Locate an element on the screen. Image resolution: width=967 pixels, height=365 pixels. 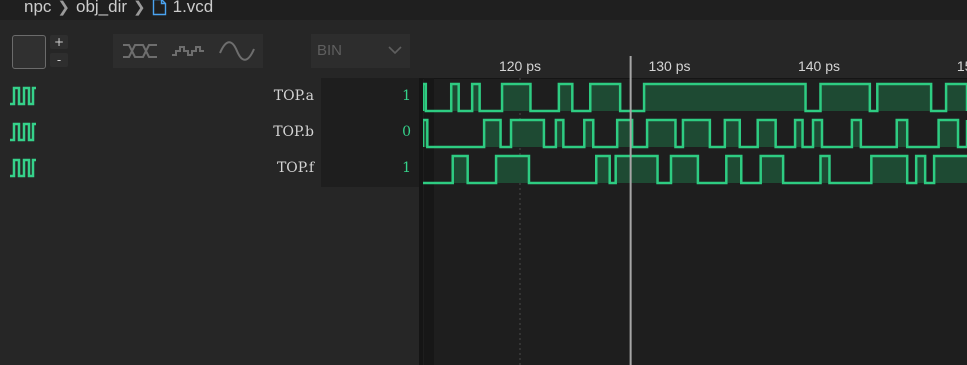
sine-icon is located at coordinates (237, 51).